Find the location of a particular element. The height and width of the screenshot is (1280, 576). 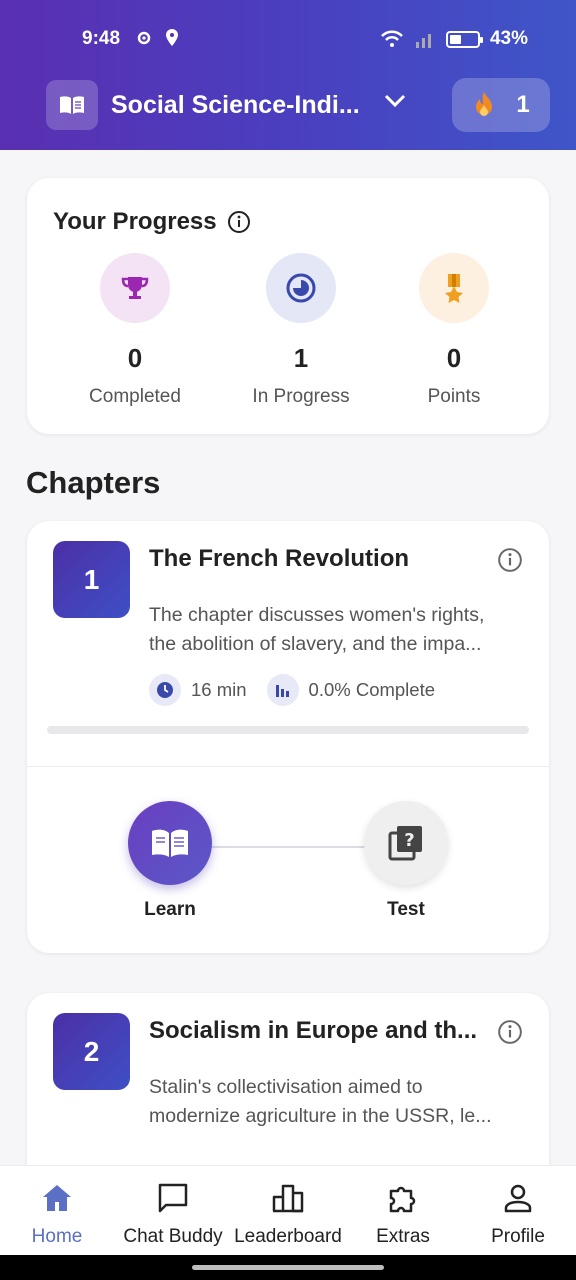

test-step: ? Test is located at coordinates (406, 861).